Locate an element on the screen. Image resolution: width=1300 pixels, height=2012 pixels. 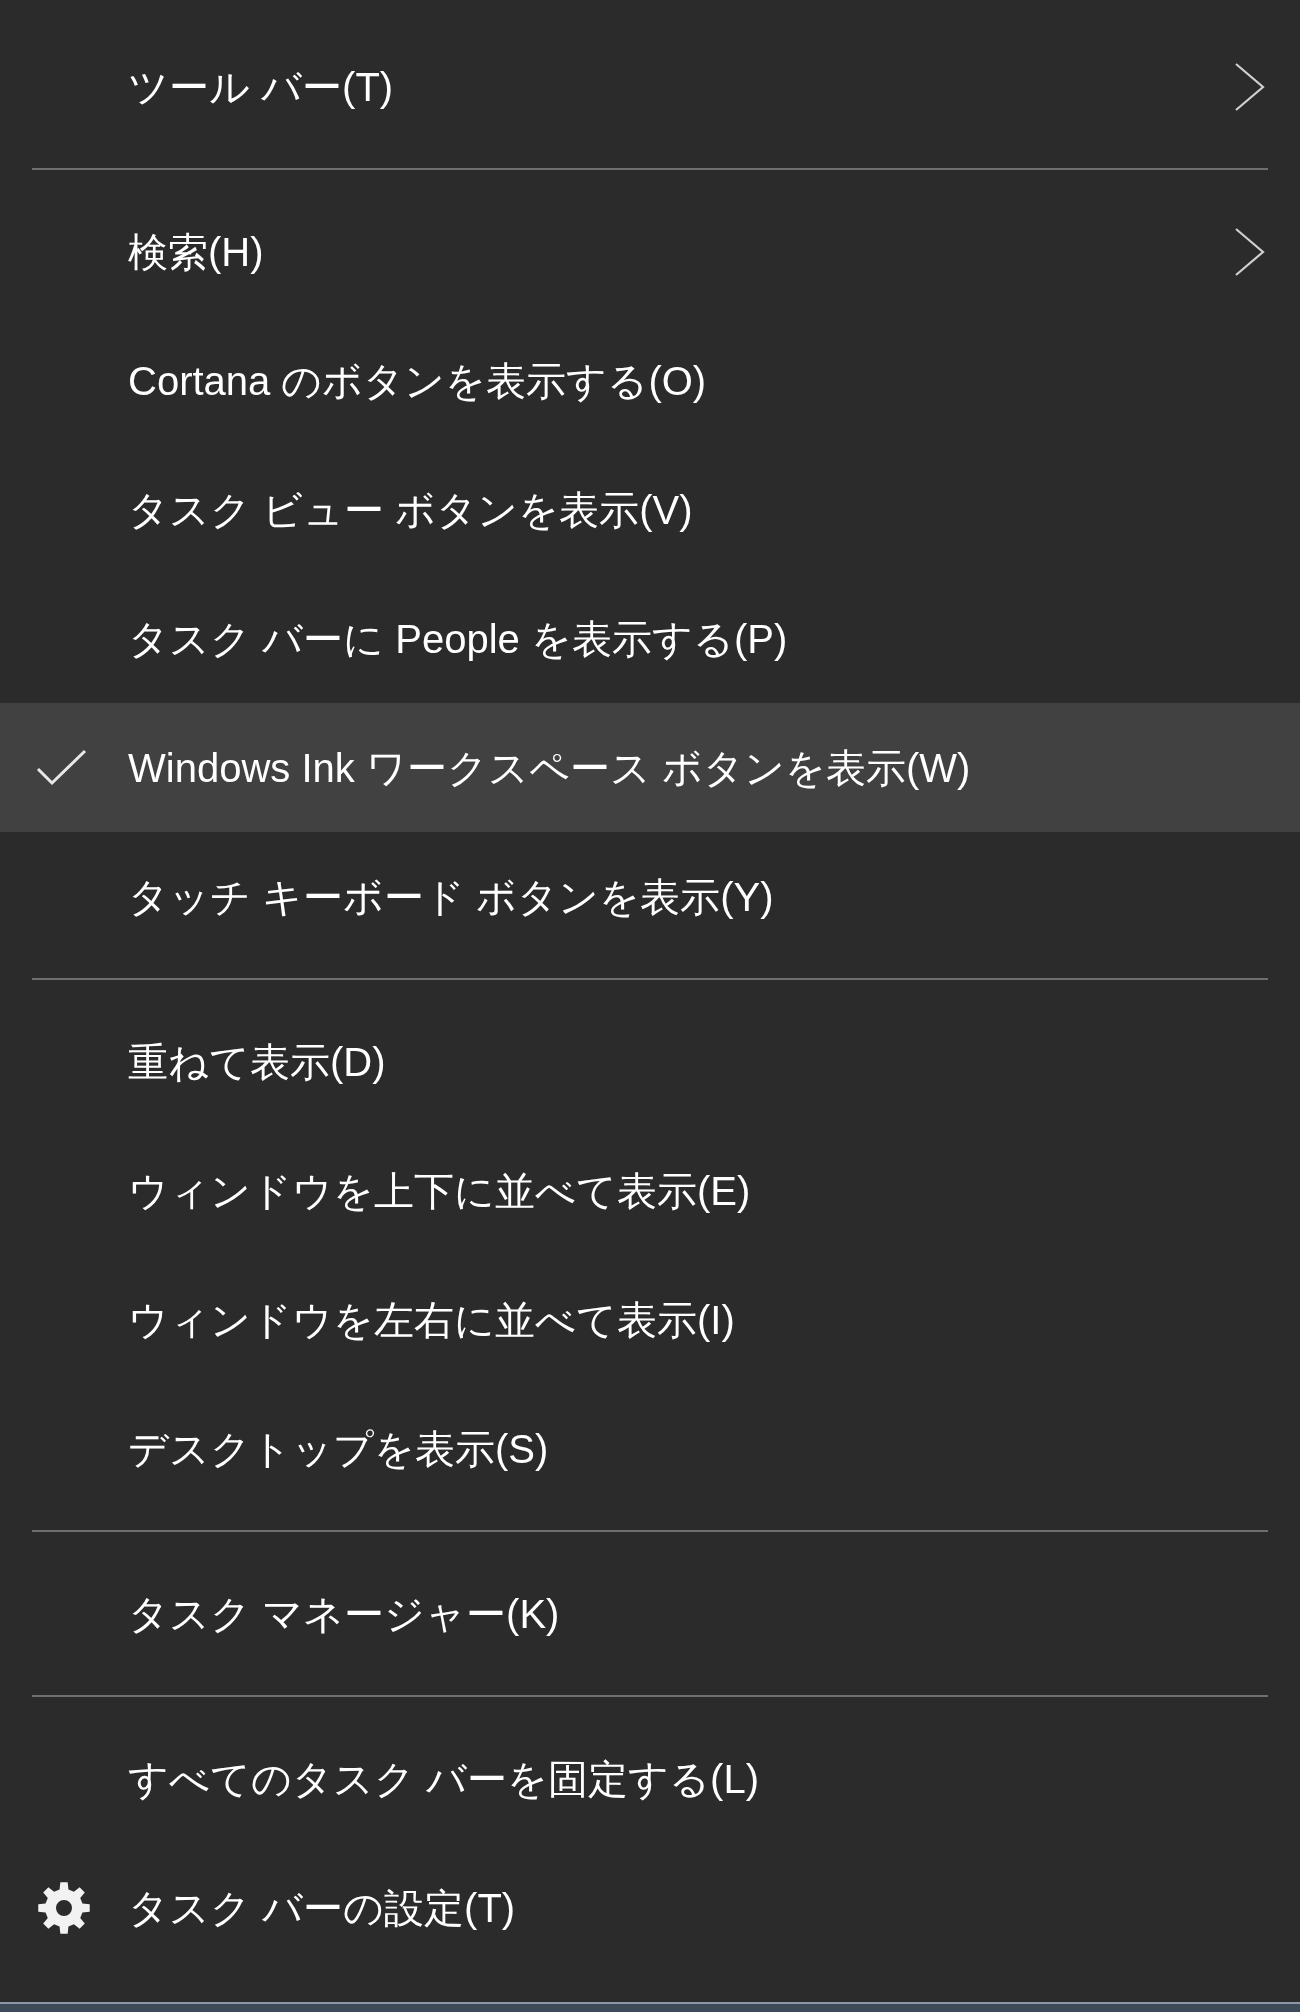
menu-item: タスク ビュー ボタンを表示(V) is located at coordinates (650, 509).